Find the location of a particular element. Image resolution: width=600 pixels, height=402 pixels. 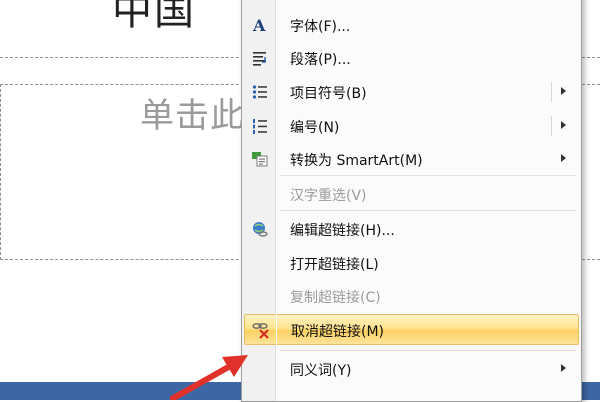

menu-item-copy-hyperlink: 复制超链接(C) is located at coordinates (411, 296).